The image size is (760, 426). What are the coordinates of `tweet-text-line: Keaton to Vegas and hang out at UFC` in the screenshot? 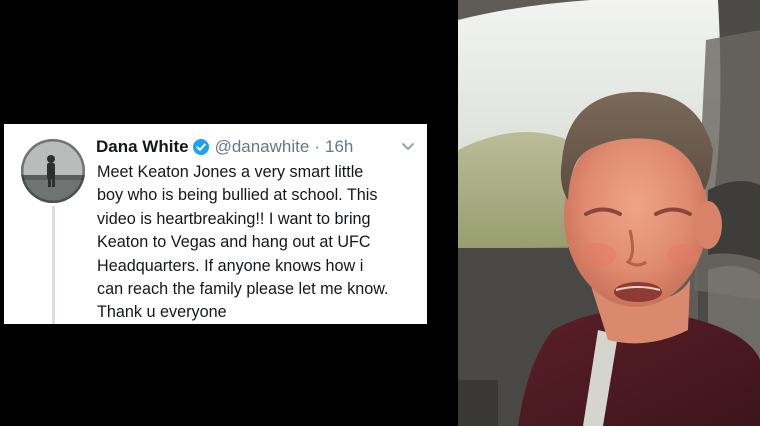 It's located at (234, 242).